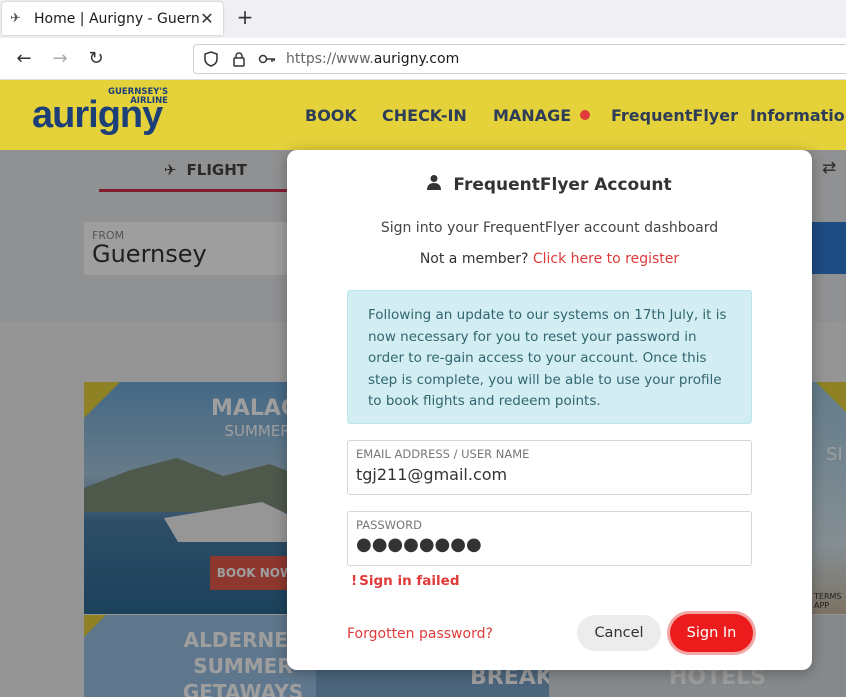 This screenshot has width=846, height=697. What do you see at coordinates (519, 59) in the screenshot?
I see `address-bar: https://www. aurigny.com` at bounding box center [519, 59].